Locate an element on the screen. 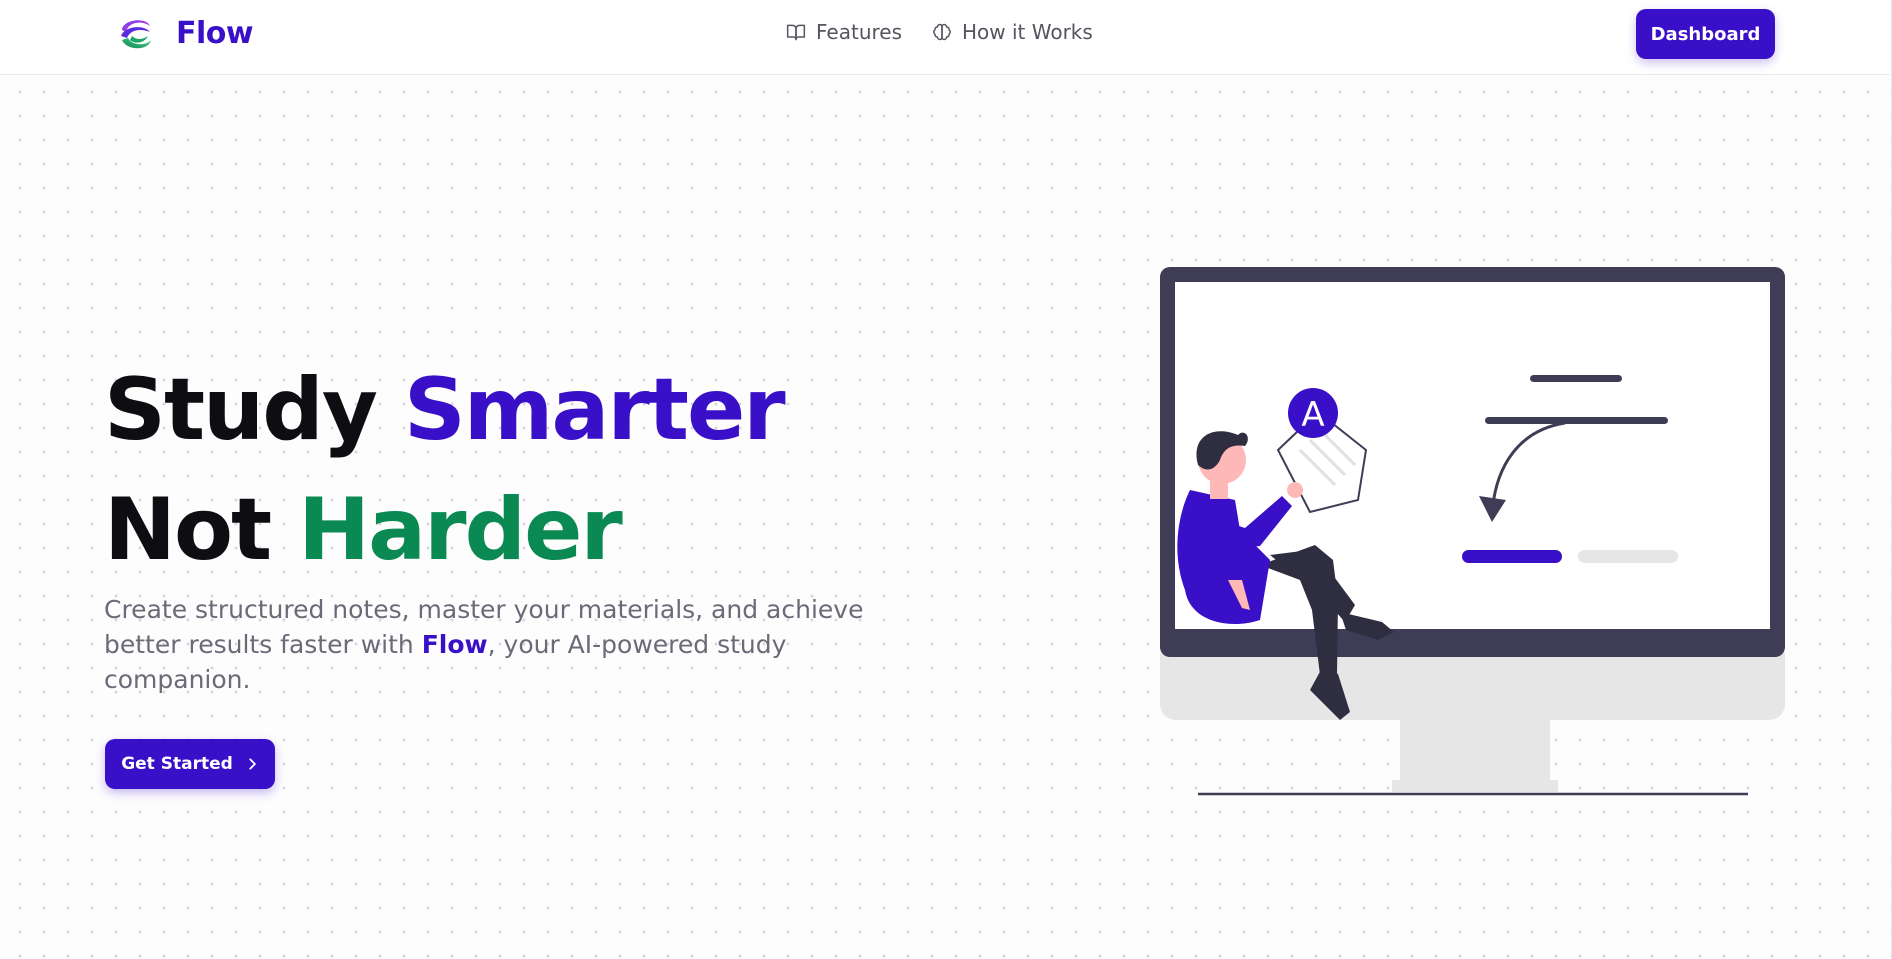 The width and height of the screenshot is (1892, 959). headline-line-1: Study Smarter is located at coordinates (445, 410).